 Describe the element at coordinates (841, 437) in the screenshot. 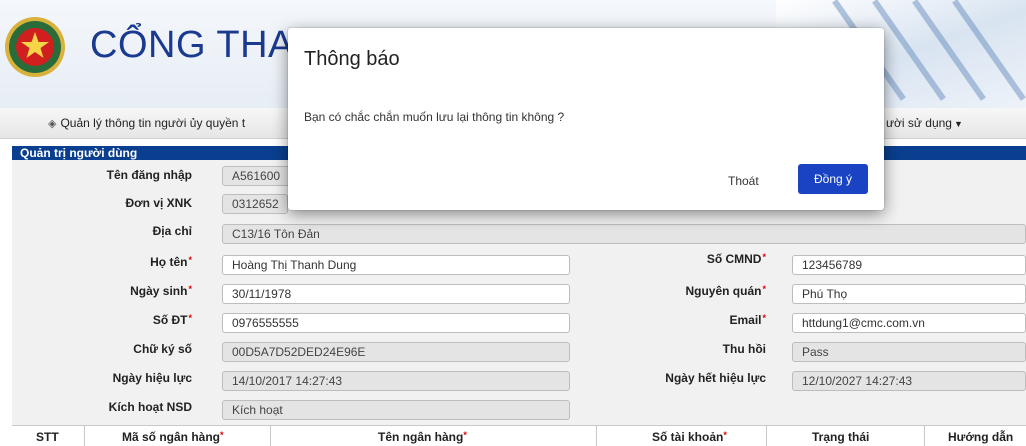

I see `column-header-status: Trạng thái` at that location.